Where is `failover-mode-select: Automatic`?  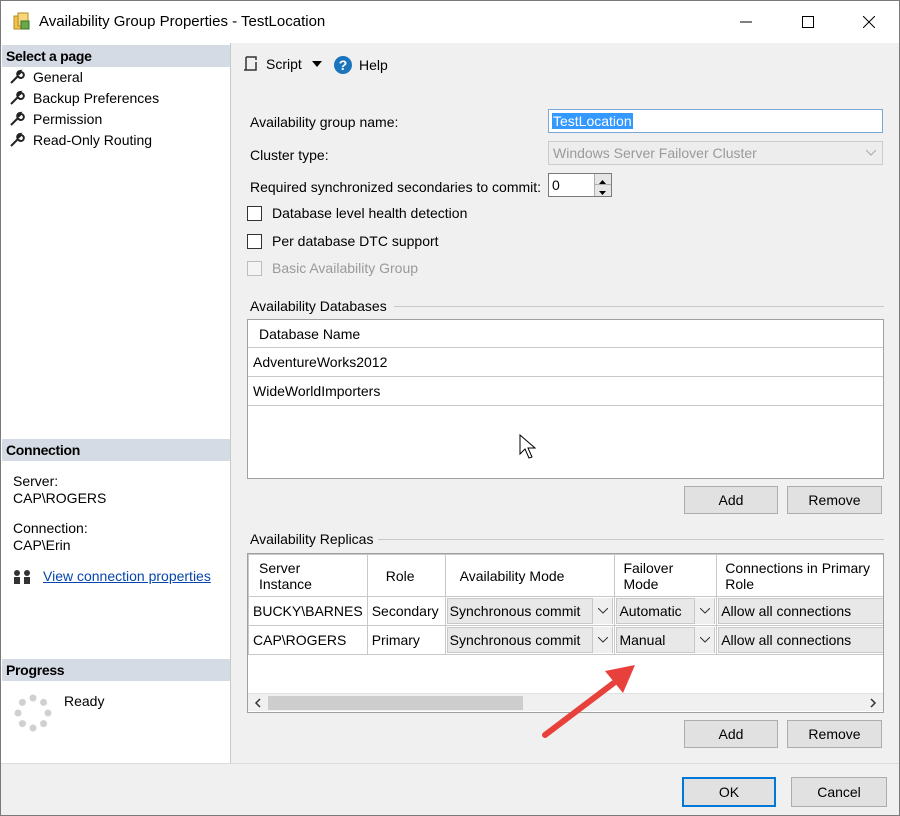 failover-mode-select: Automatic is located at coordinates (666, 611).